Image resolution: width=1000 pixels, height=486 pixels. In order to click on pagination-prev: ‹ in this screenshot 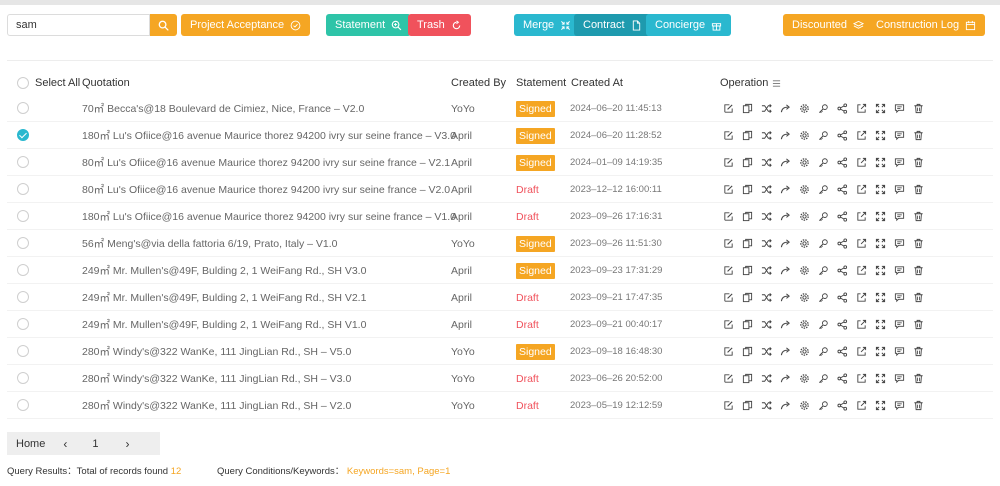, I will do `click(65, 444)`.